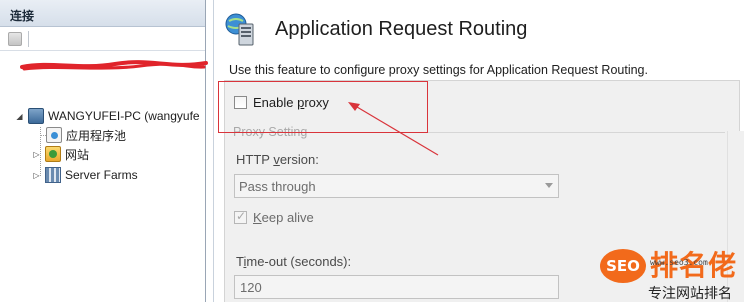 The height and width of the screenshot is (302, 751). Describe the element at coordinates (53, 175) in the screenshot. I see `server-farms-icon` at that location.